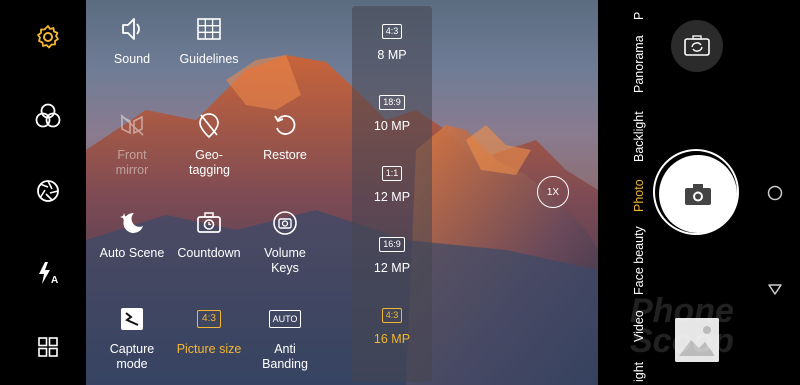 Image resolution: width=800 pixels, height=385 pixels. I want to click on svg-text: A, so click(54, 280).